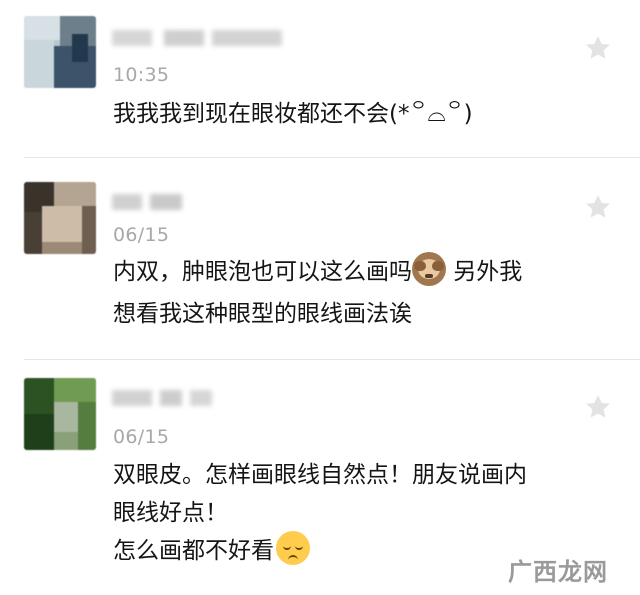  I want to click on comment-text: 内双，肿眼泡也可以这么画吗 另外我, so click(317, 272).